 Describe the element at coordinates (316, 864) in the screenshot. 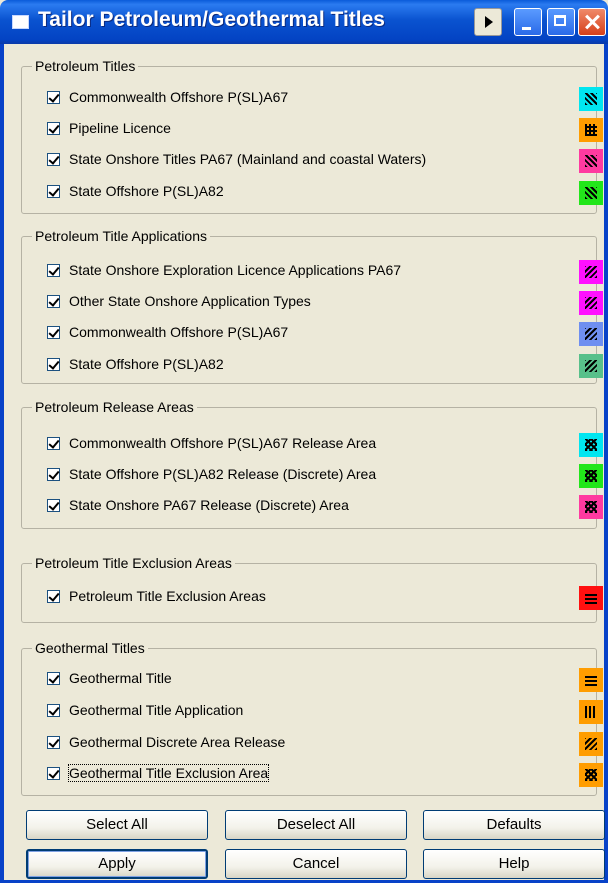

I see `cancel-button: Cancel` at that location.